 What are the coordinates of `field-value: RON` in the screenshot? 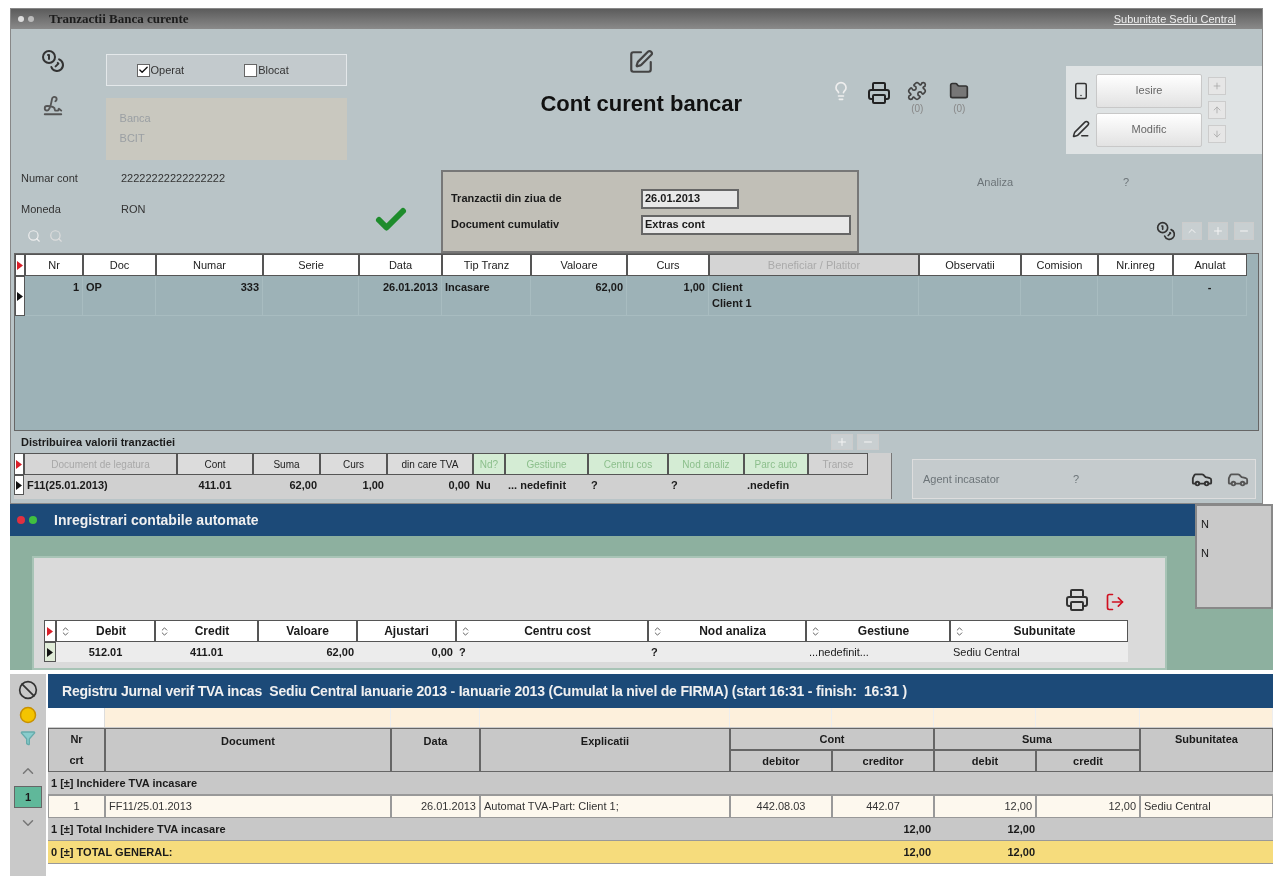 It's located at (134, 209).